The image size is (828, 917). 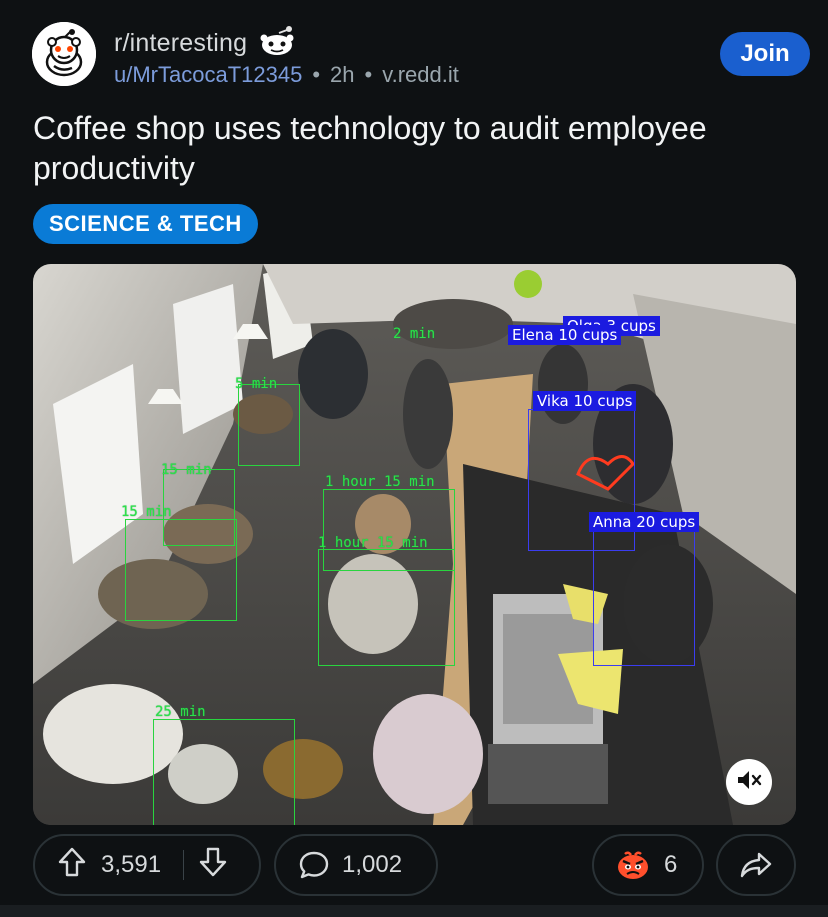 I want to click on subreddit-avatar-icon, so click(x=64, y=54).